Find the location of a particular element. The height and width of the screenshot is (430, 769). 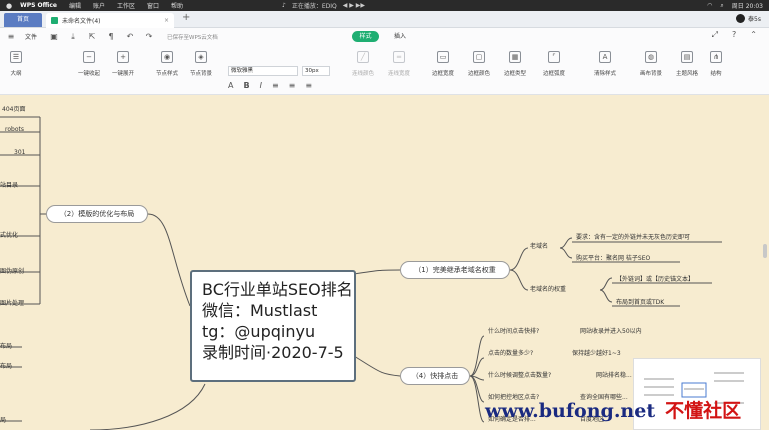

search-icon: ⌕ is located at coordinates (721, 6).